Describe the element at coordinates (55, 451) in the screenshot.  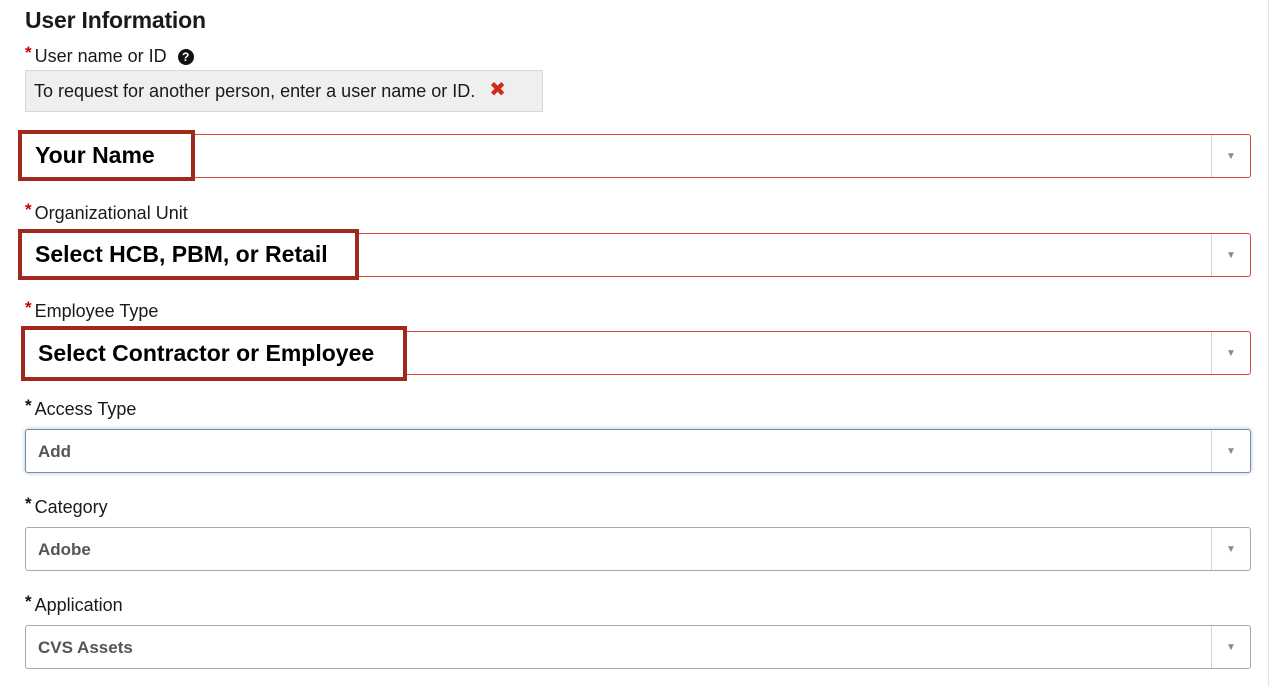
I see `access-type-value: Add` at that location.